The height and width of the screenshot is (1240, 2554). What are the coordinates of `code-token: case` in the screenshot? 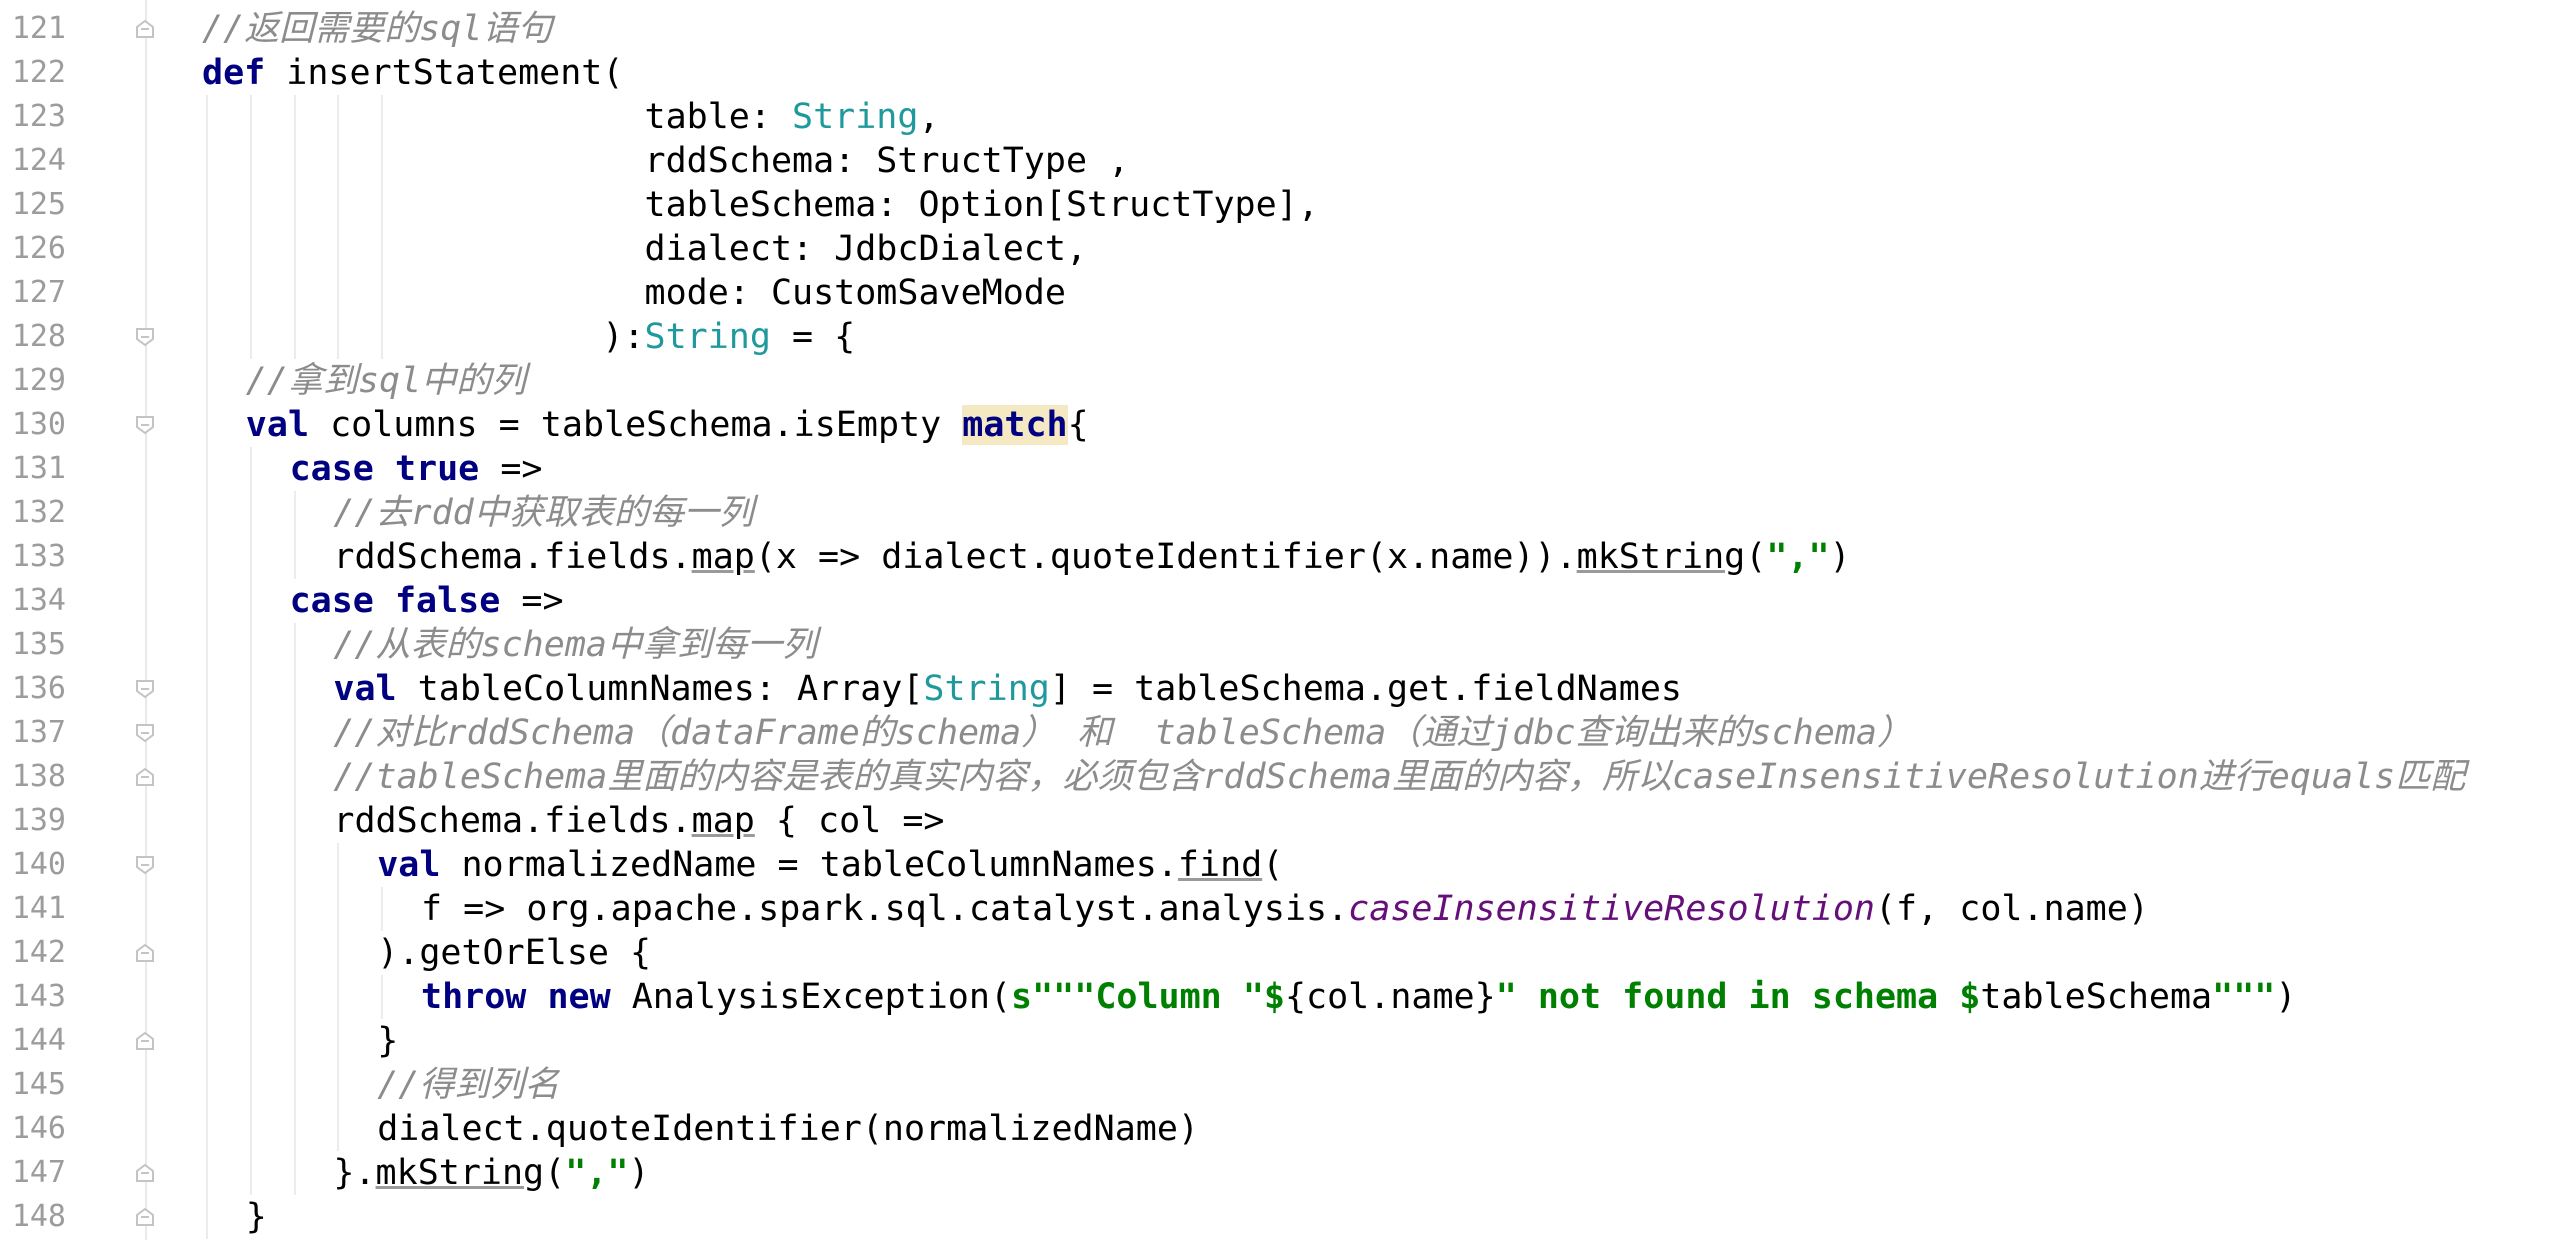 It's located at (331, 469).